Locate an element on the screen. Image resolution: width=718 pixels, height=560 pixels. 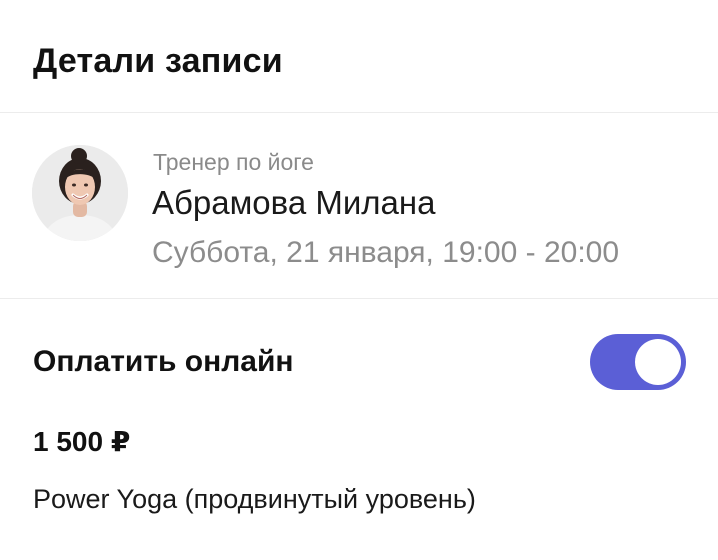
class-name: Power Yoga (продвинутый уровень) is located at coordinates (254, 499).